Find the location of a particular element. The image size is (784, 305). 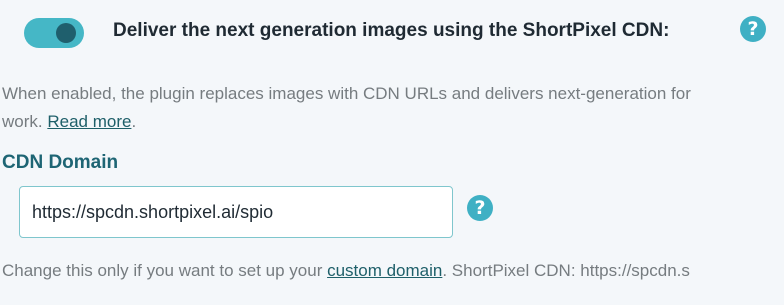

custom-domain-link: custom domain is located at coordinates (384, 270).